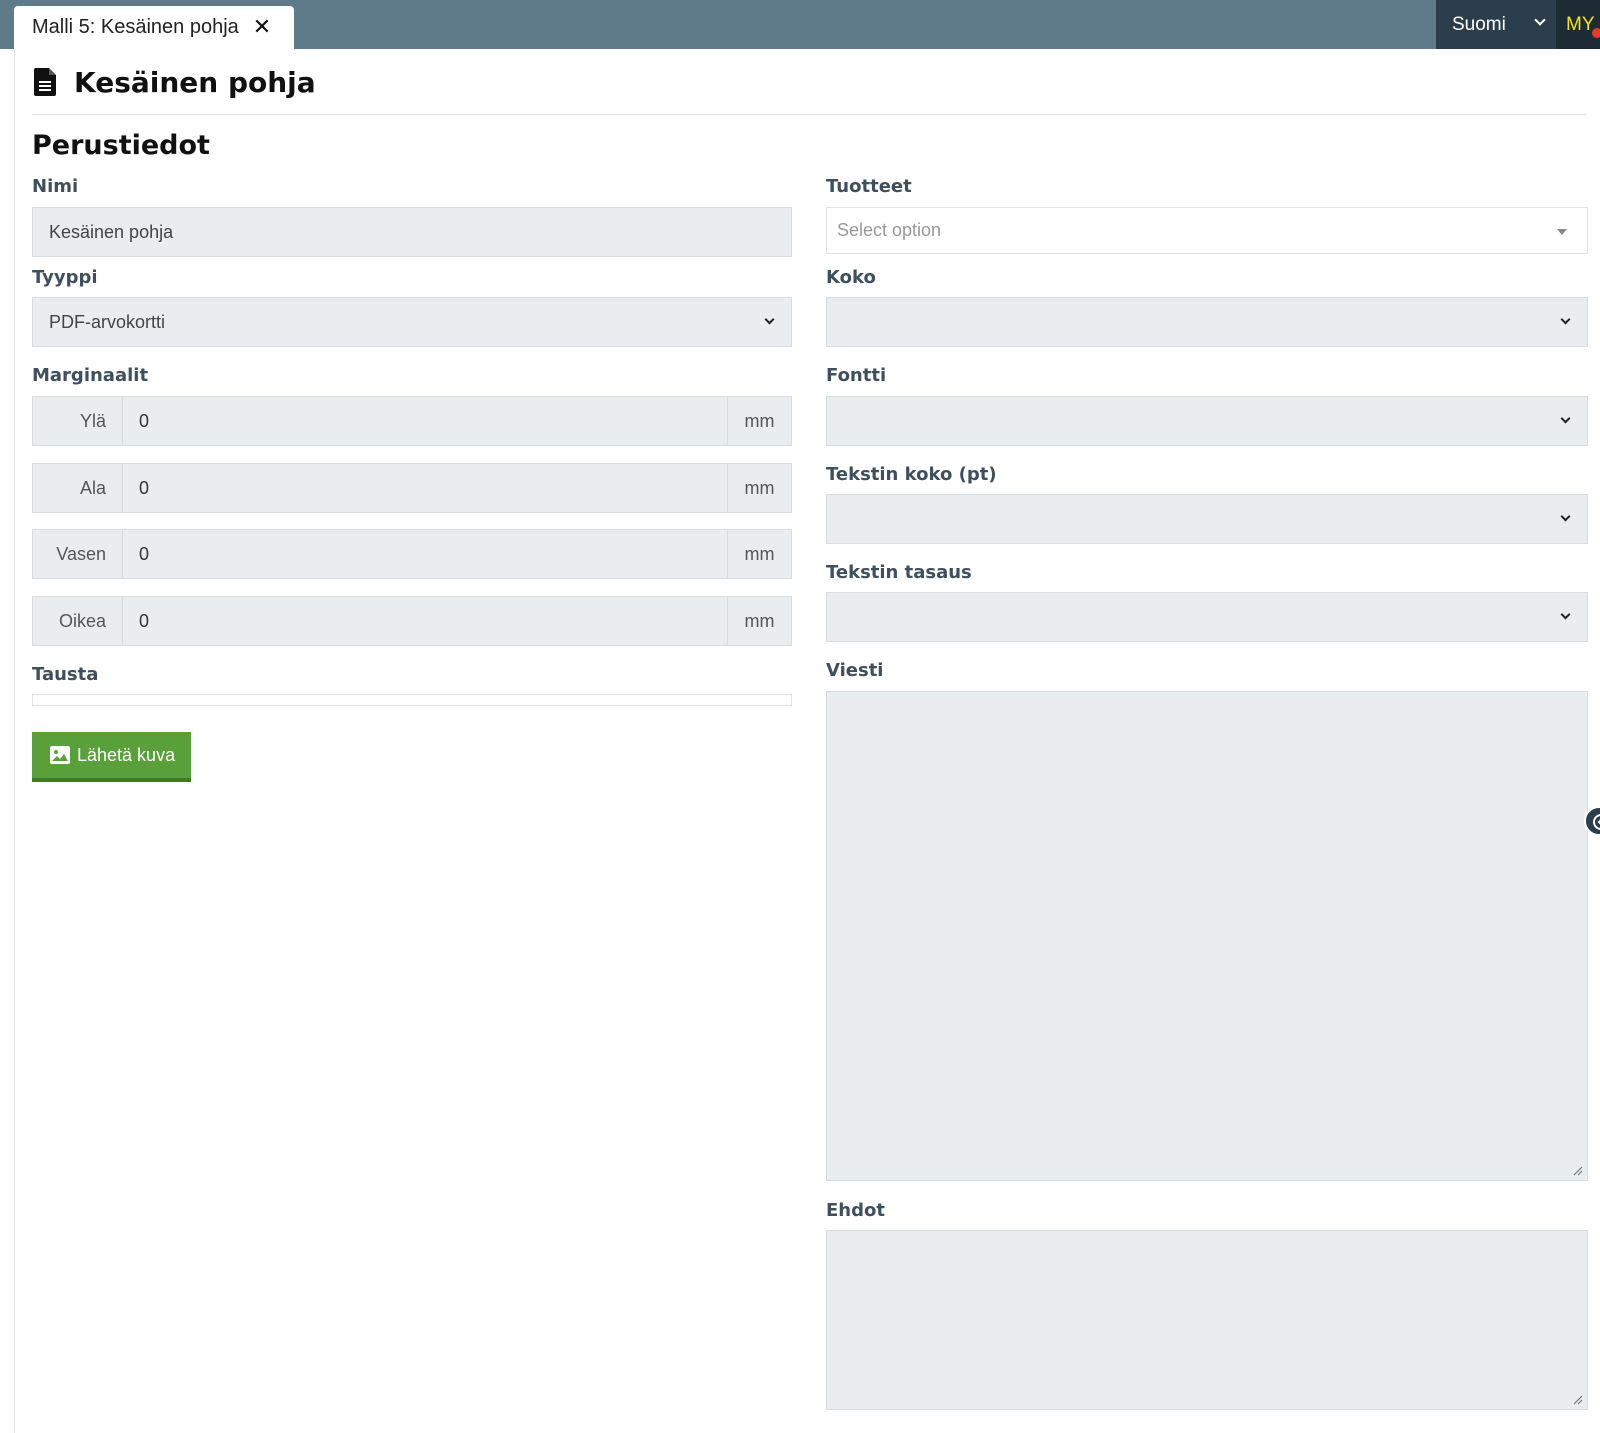  I want to click on margin-right-group: Oikea 0 mm, so click(412, 621).